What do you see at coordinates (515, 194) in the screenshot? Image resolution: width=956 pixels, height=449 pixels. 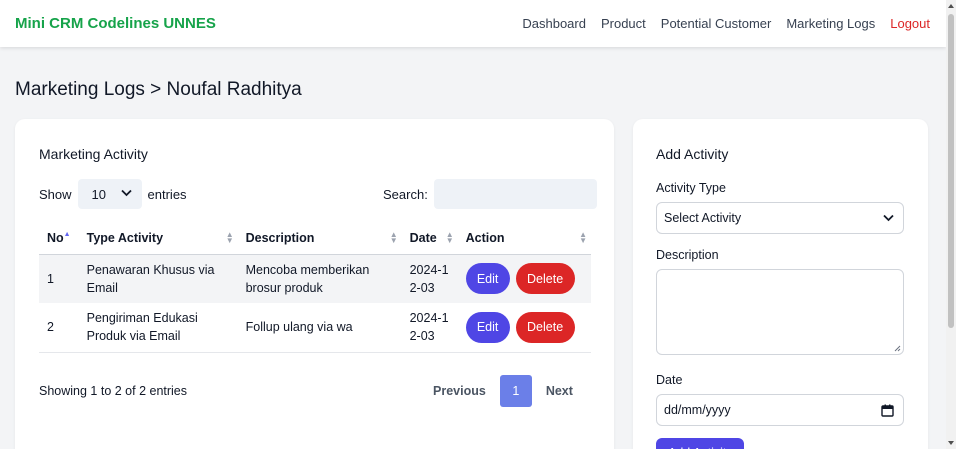 I see `search-input` at bounding box center [515, 194].